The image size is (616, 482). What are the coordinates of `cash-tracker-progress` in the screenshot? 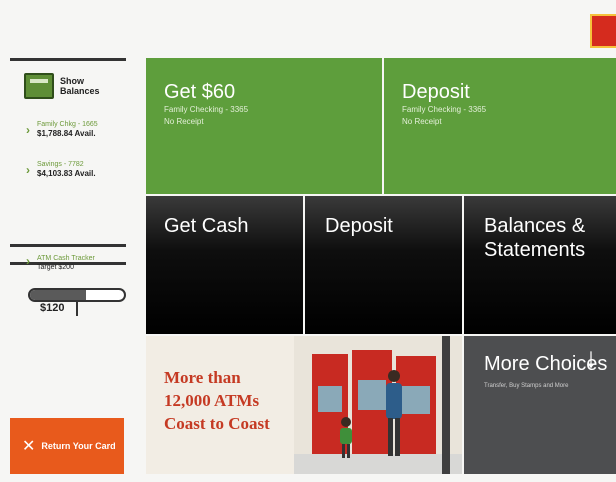 It's located at (77, 295).